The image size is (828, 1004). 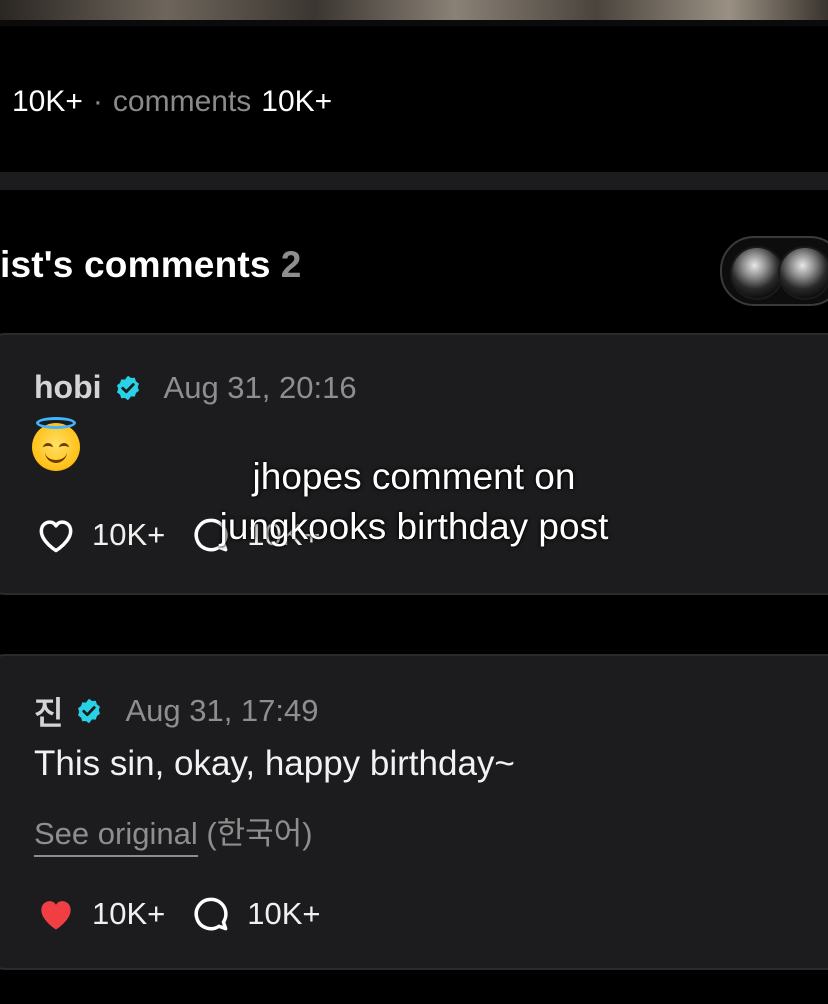 I want to click on artist-avatars, so click(x=774, y=271).